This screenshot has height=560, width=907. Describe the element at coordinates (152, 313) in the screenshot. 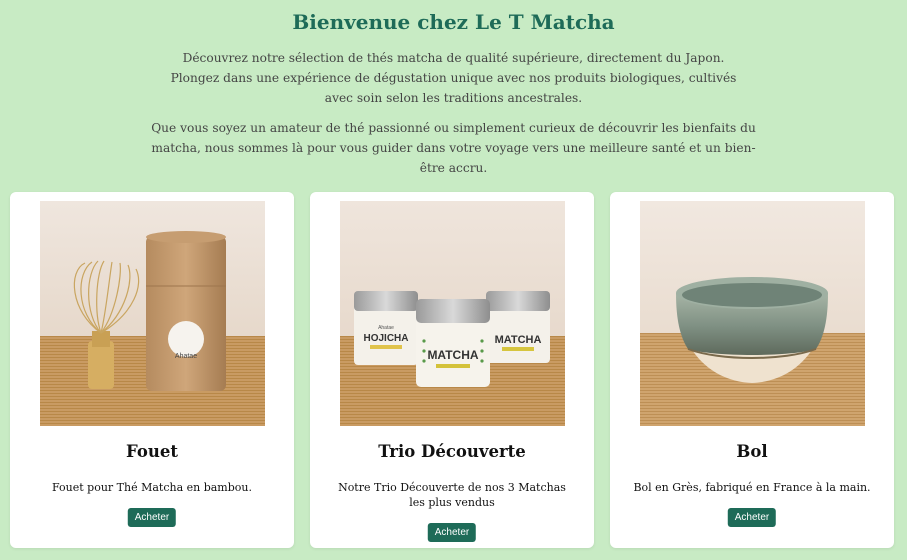

I see `product-image-whisk: Ahatae` at that location.